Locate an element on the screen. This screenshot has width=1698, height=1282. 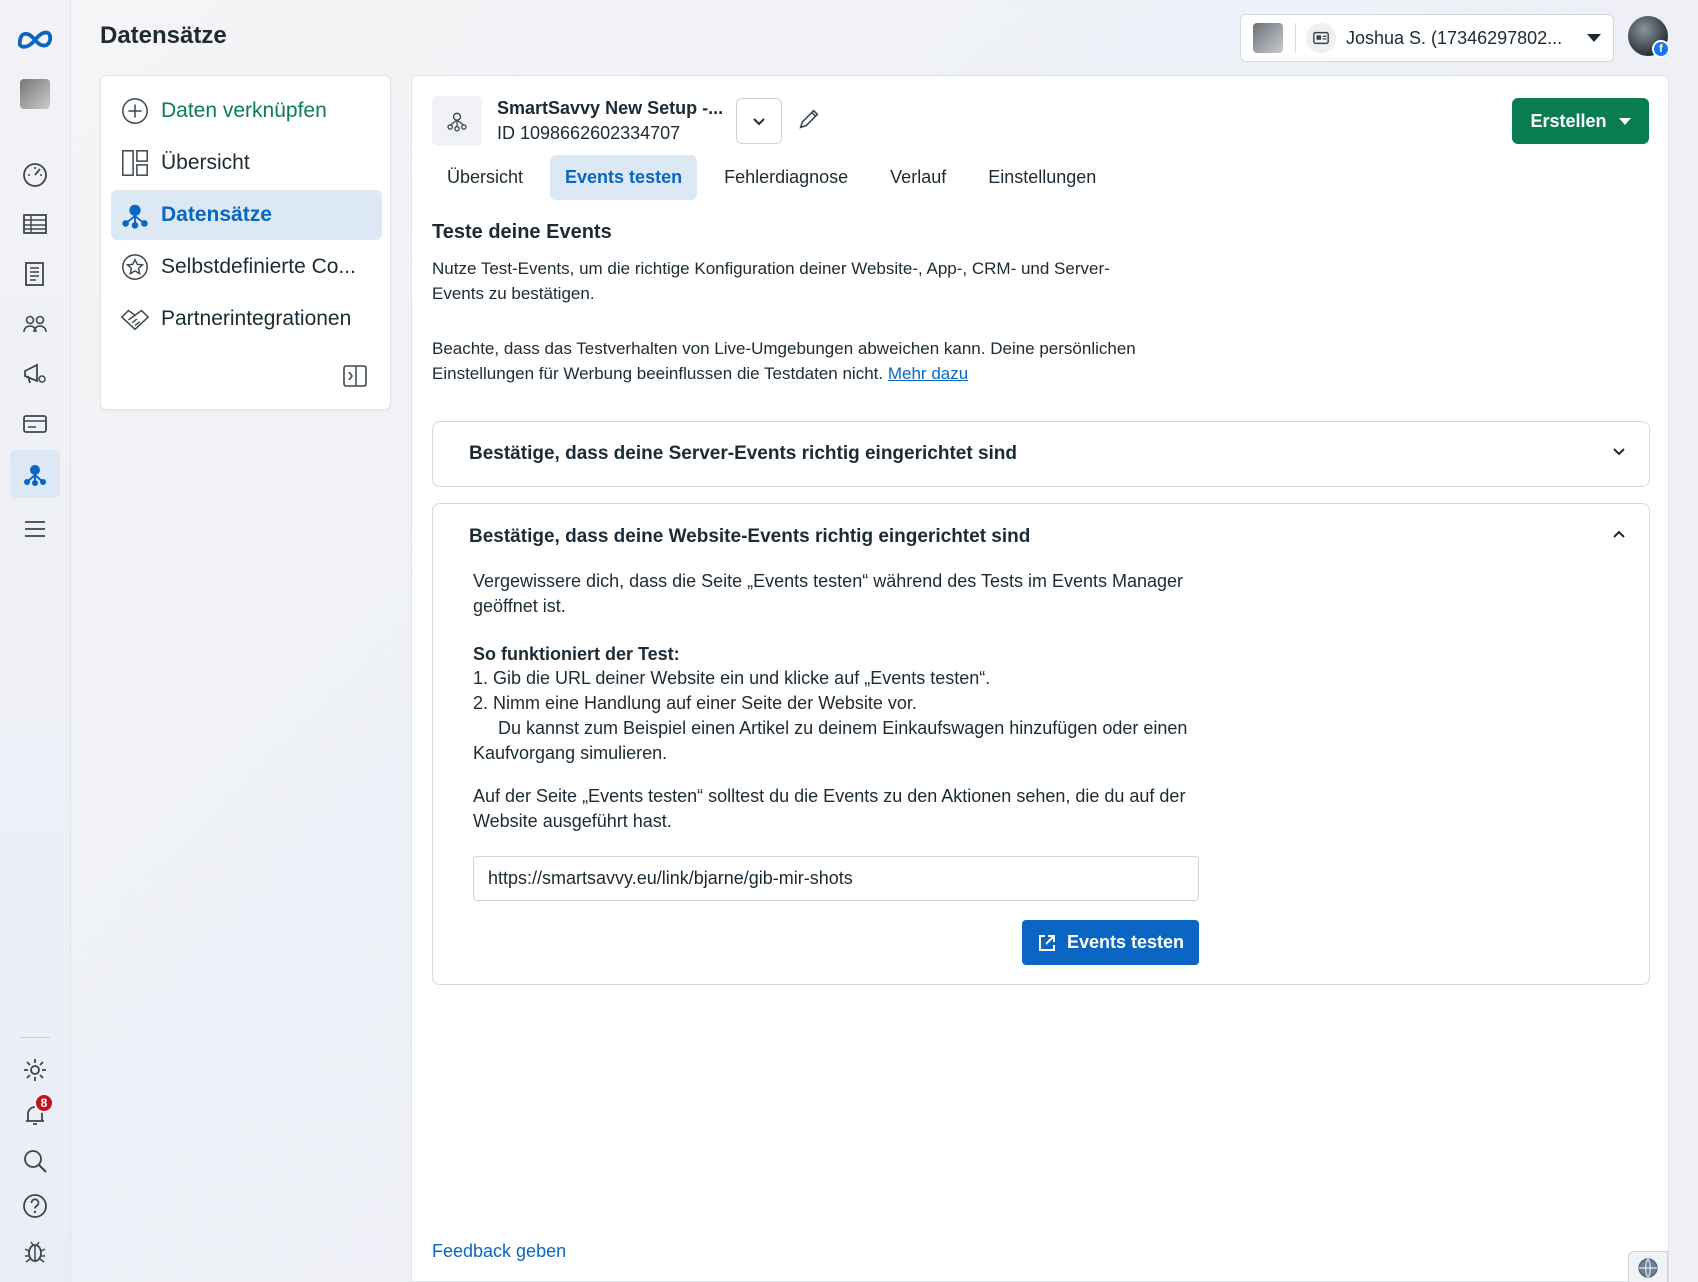
bug-report-icon is located at coordinates (35, 1251).